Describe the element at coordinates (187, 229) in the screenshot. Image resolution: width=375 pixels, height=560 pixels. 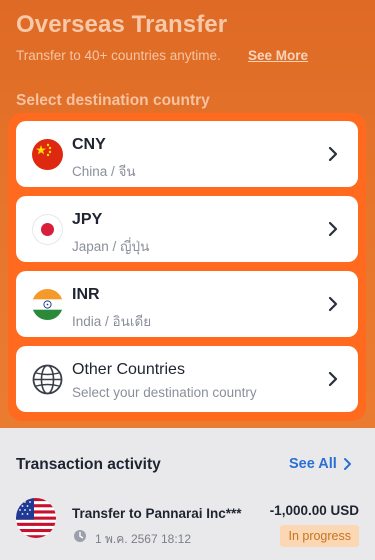
I see `destination-item-jpy: JPY Japan / ญี่ปุ่น` at that location.